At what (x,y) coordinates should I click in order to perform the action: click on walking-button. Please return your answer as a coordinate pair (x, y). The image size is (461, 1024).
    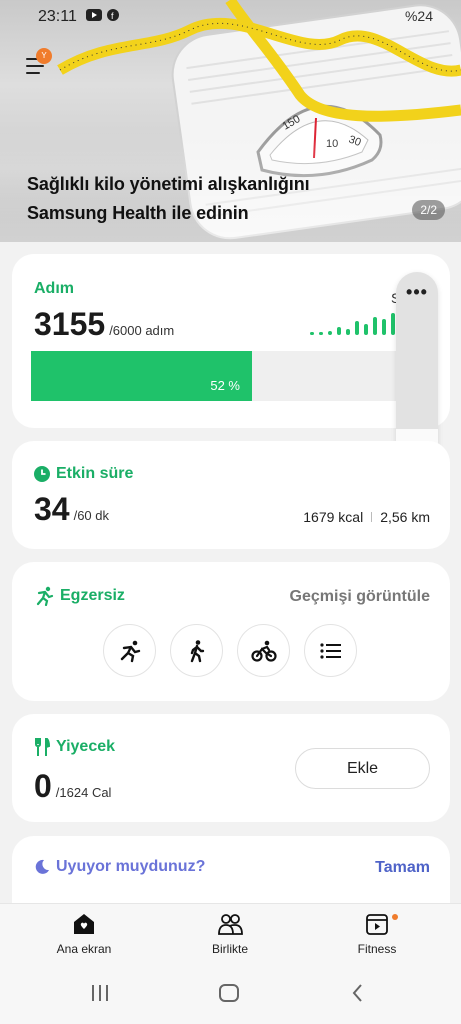
    Looking at the image, I should click on (196, 650).